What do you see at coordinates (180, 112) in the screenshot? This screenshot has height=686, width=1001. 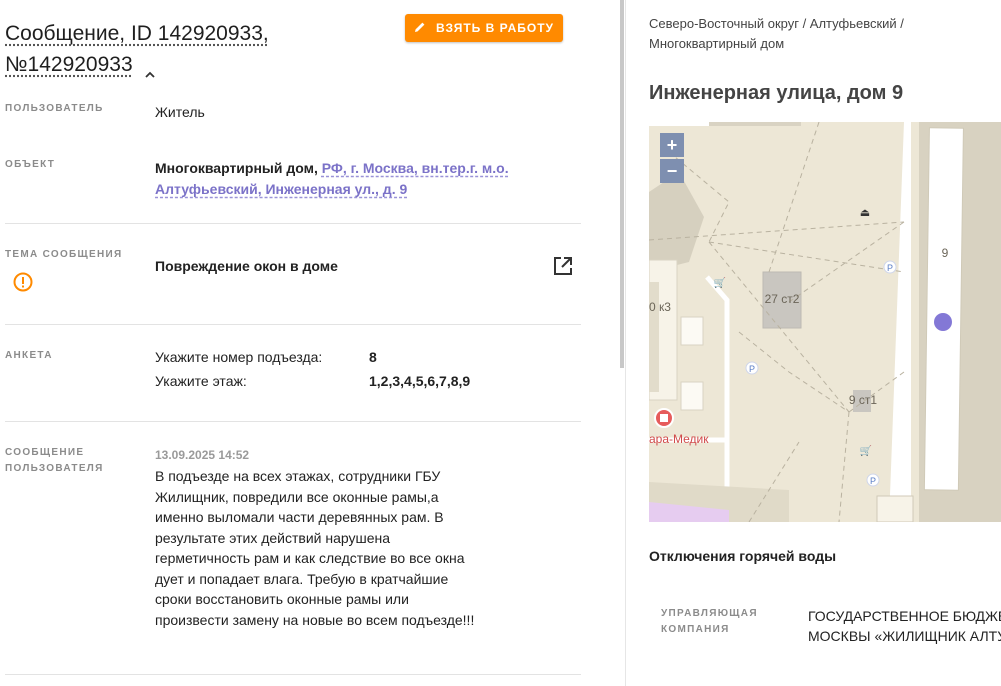 I see `user-value: Житель` at bounding box center [180, 112].